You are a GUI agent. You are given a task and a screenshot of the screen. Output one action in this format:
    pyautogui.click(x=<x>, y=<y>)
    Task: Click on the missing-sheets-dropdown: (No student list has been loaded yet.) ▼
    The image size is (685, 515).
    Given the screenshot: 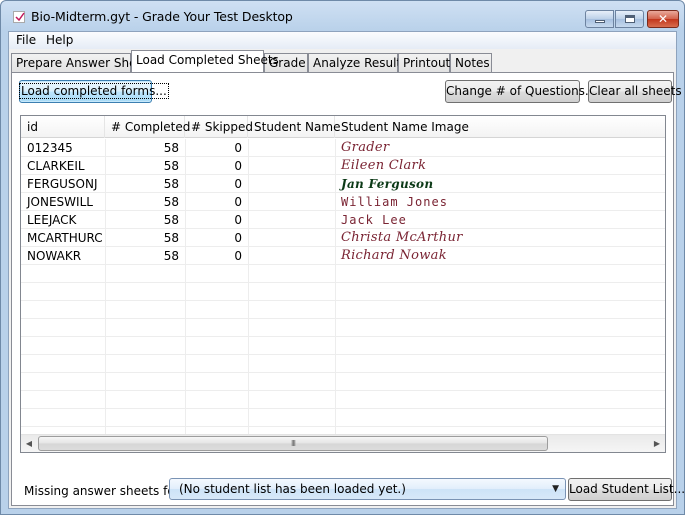 What is the action you would take?
    pyautogui.click(x=367, y=489)
    